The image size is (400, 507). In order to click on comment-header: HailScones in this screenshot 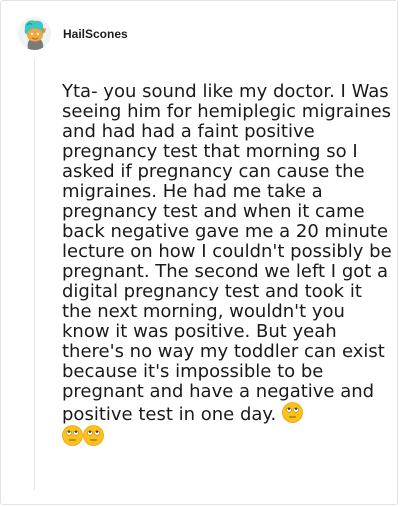, I will do `click(73, 33)`.